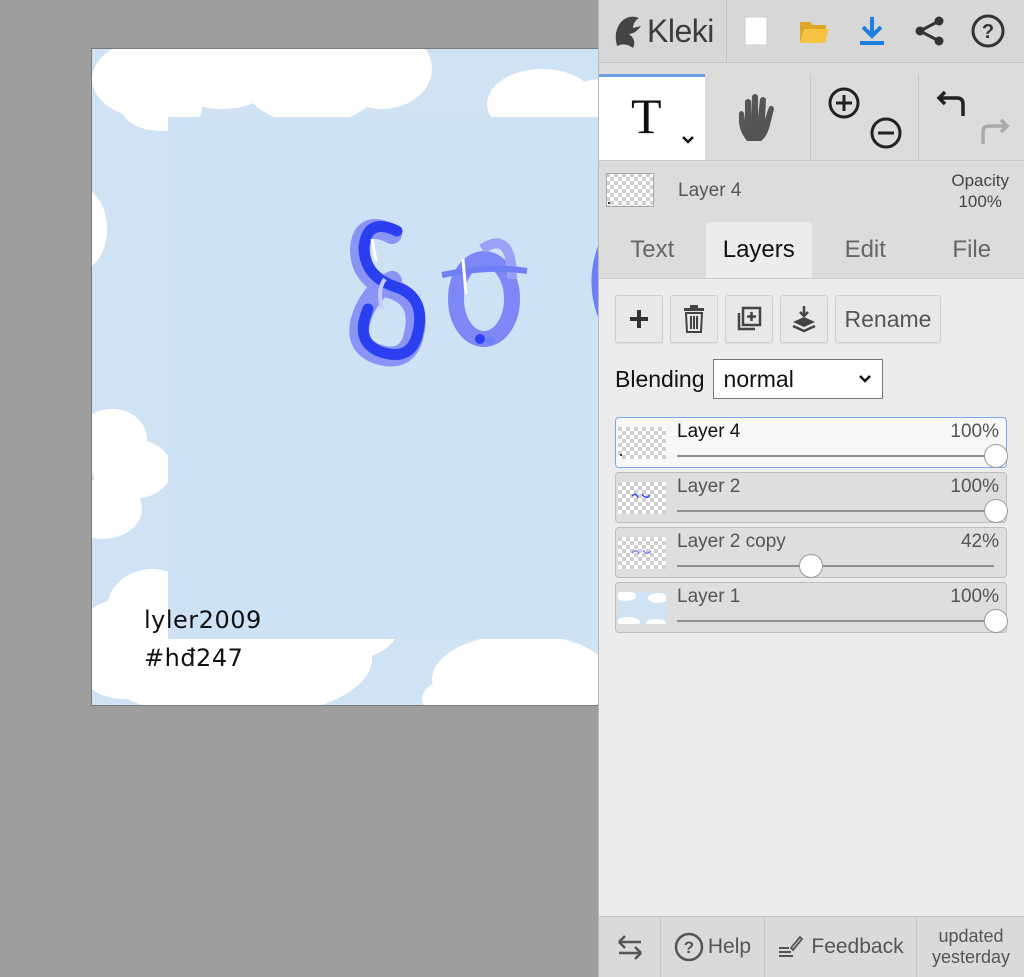 Image resolution: width=1024 pixels, height=977 pixels. Describe the element at coordinates (971, 936) in the screenshot. I see `updated-line-1: updated` at that location.